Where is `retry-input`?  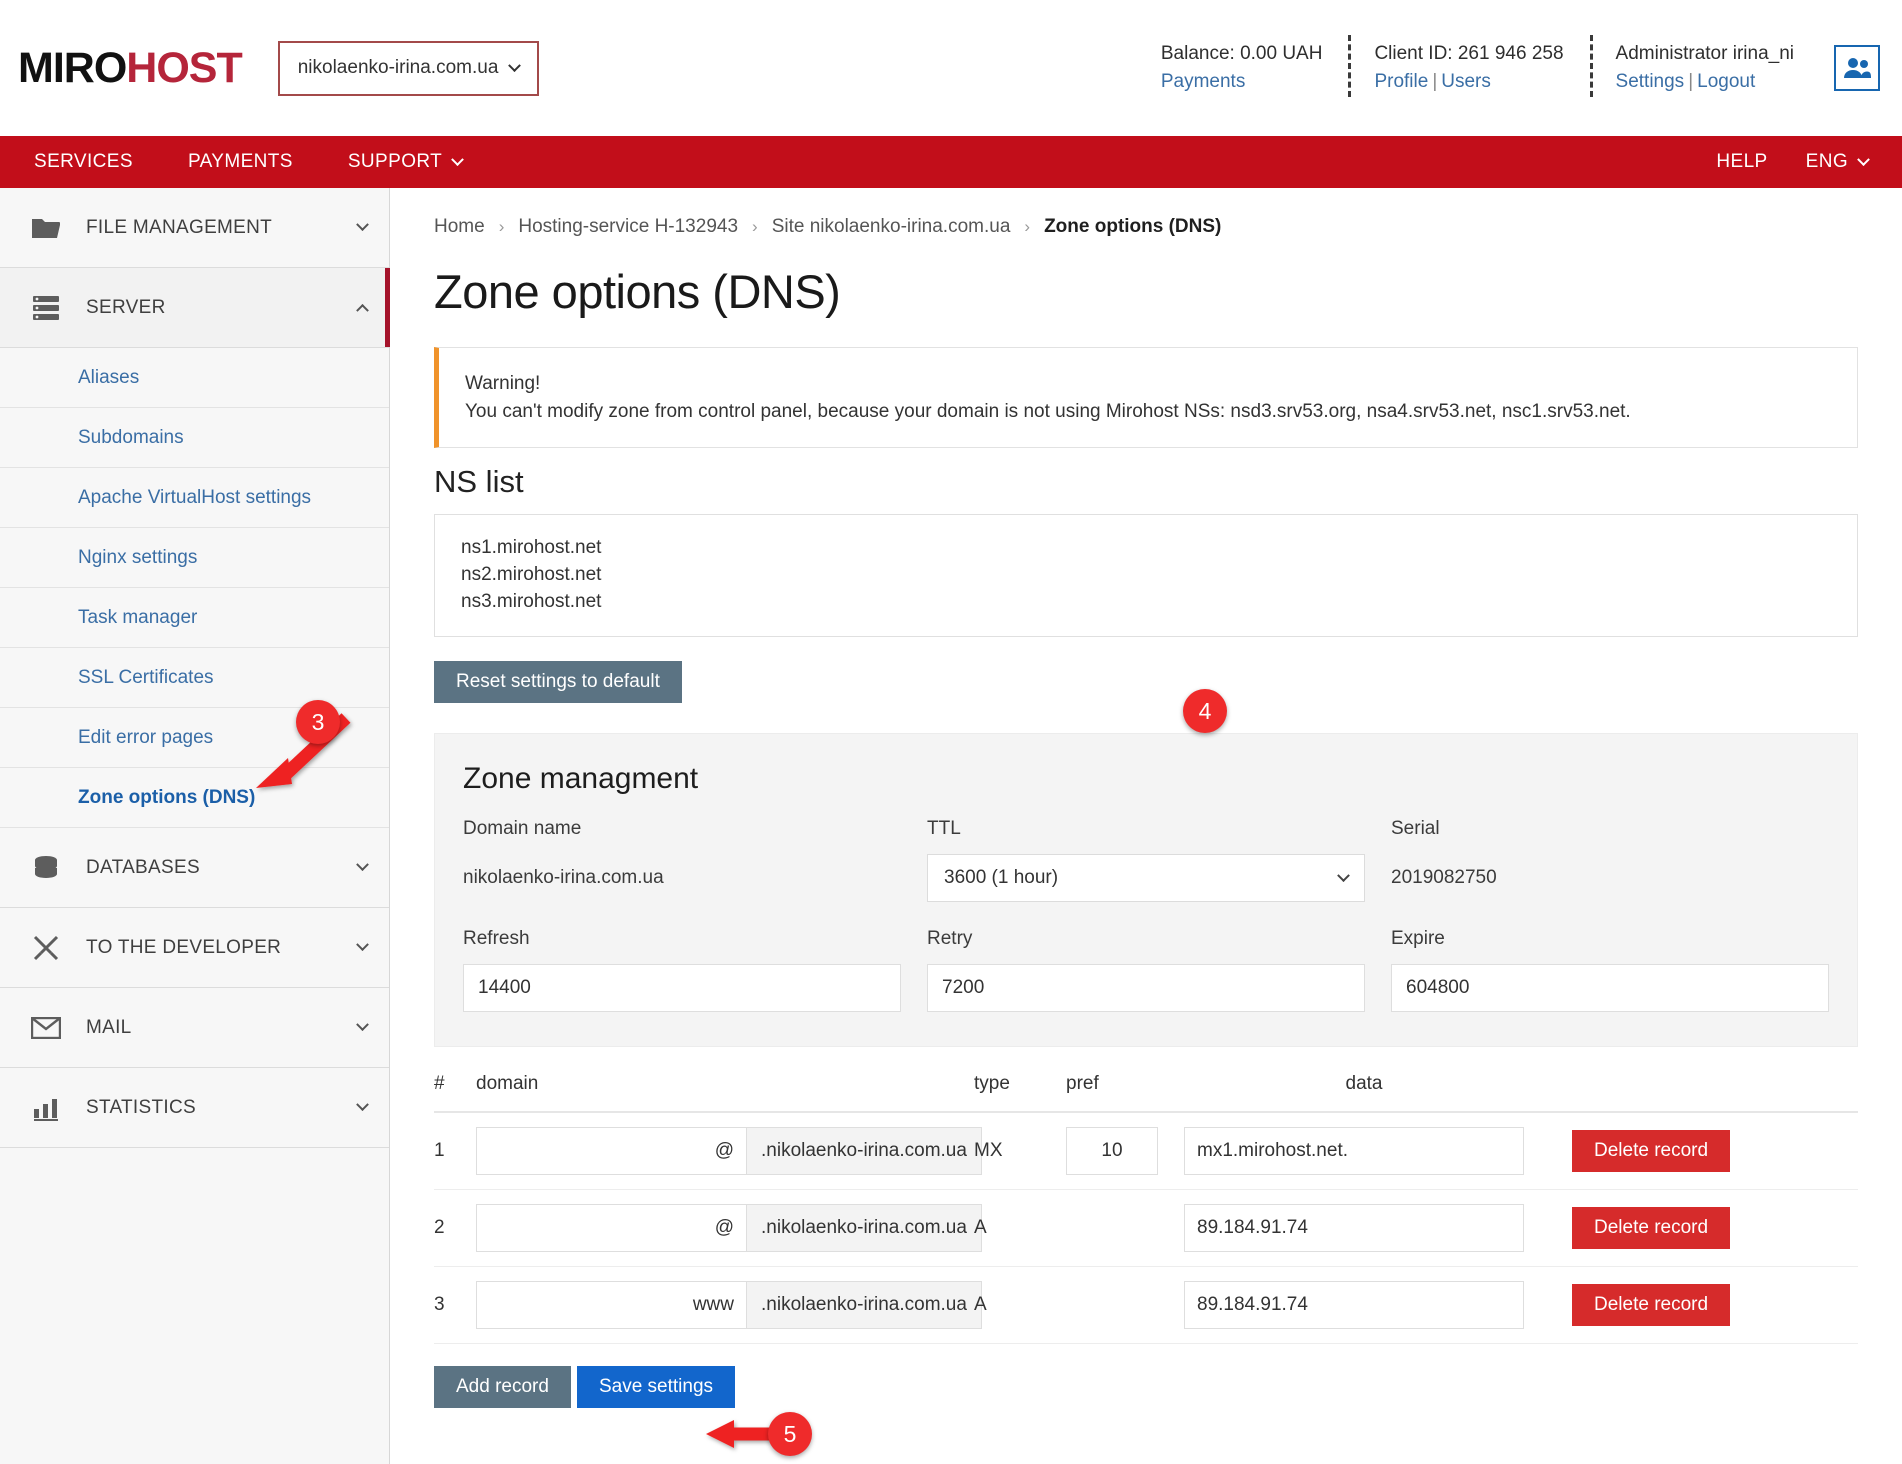 retry-input is located at coordinates (1146, 988).